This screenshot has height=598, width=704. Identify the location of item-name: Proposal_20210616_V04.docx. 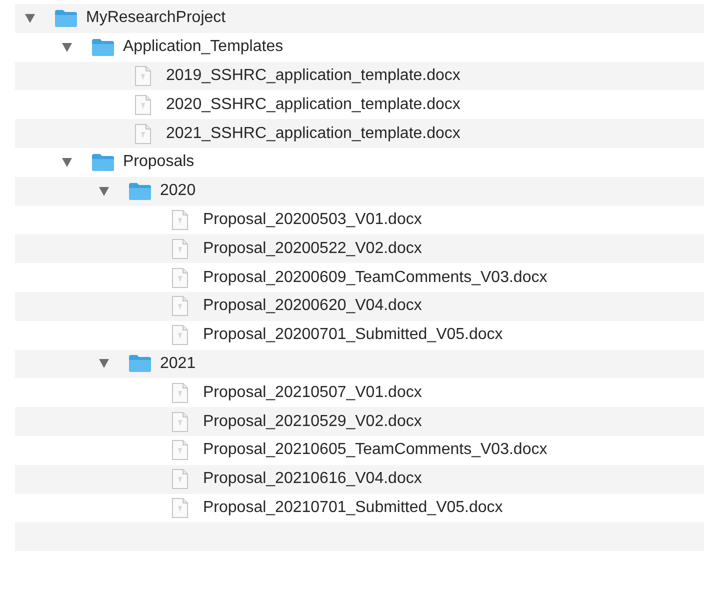
(312, 479).